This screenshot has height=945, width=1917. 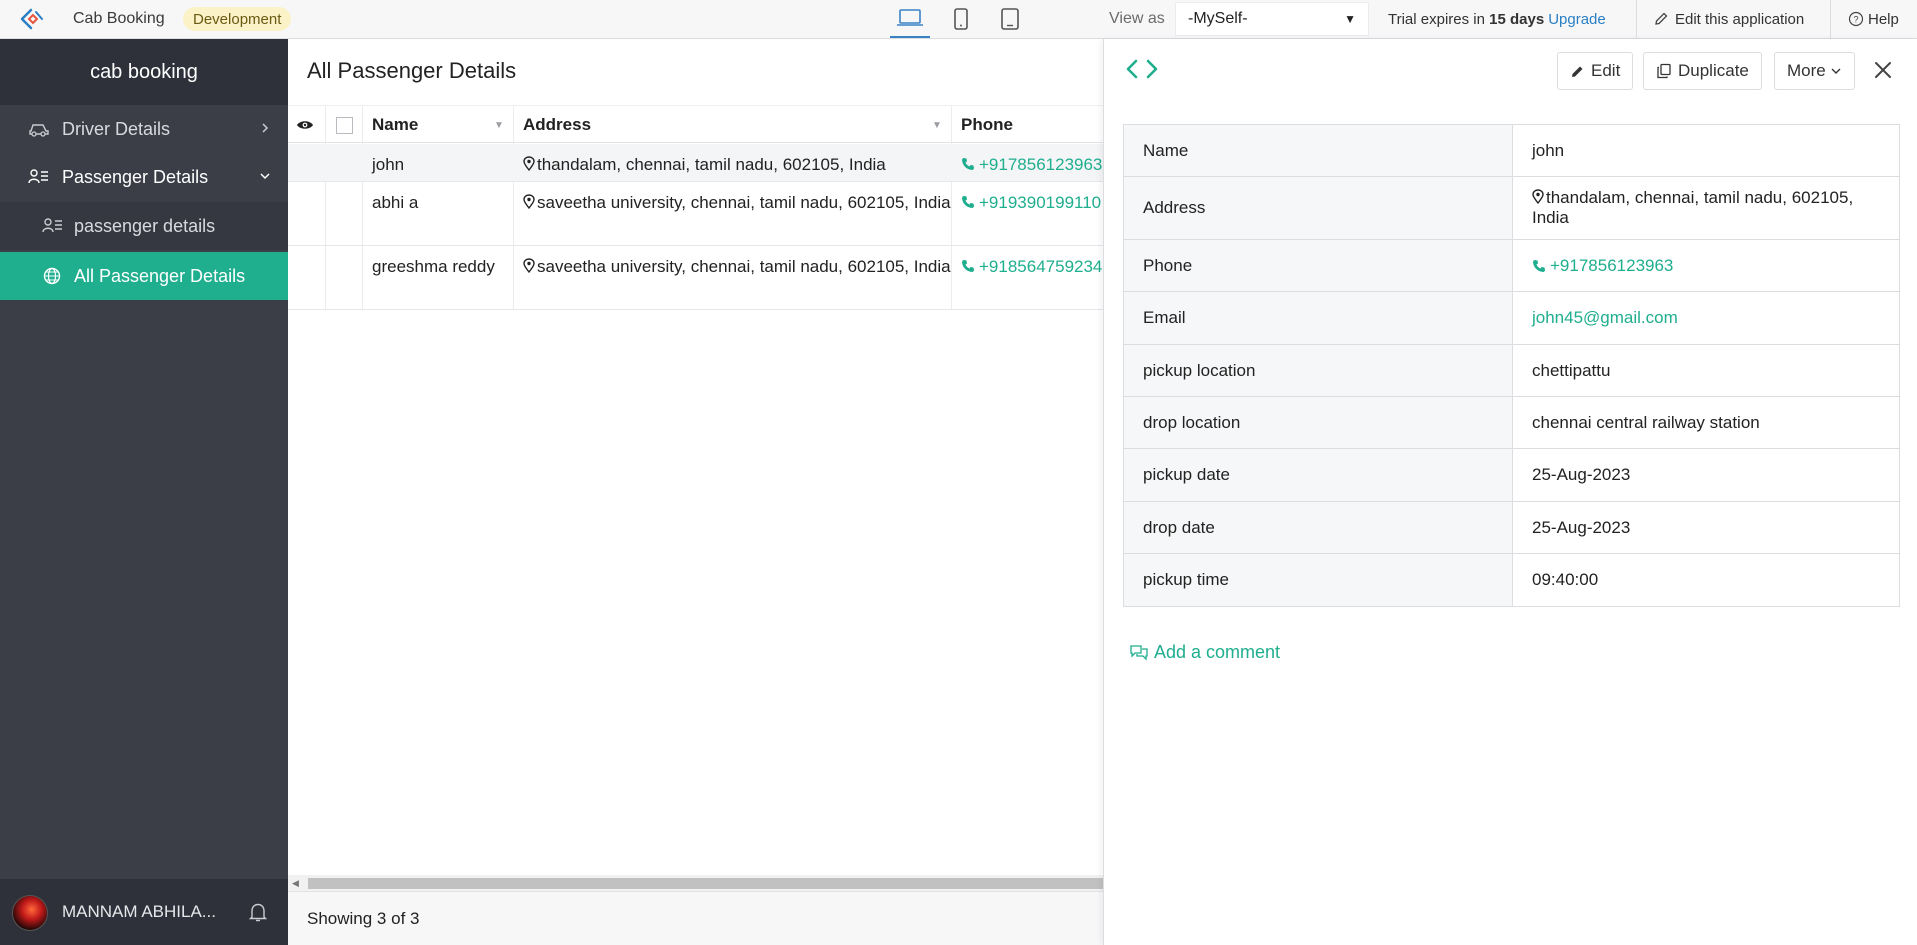 I want to click on prev-next-record-icon, so click(x=1142, y=69).